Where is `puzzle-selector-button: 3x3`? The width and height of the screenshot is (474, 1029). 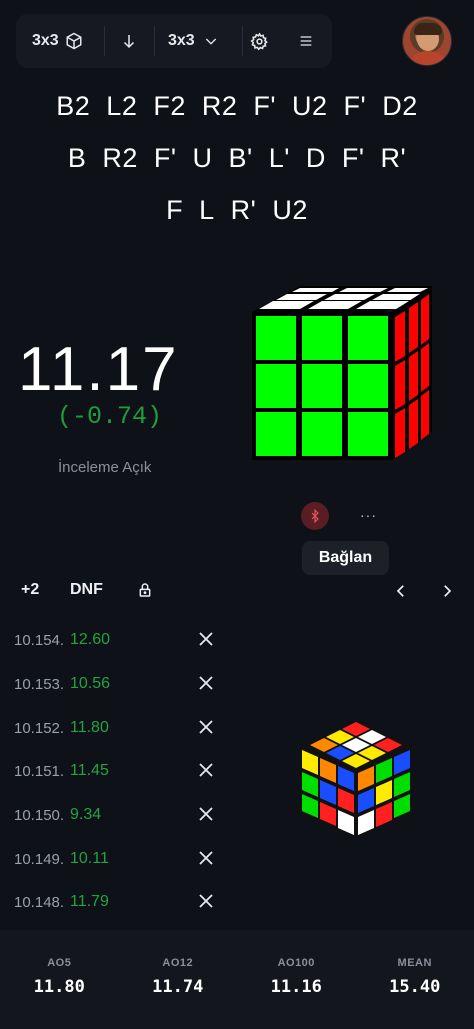
puzzle-selector-button: 3x3 is located at coordinates (57, 41).